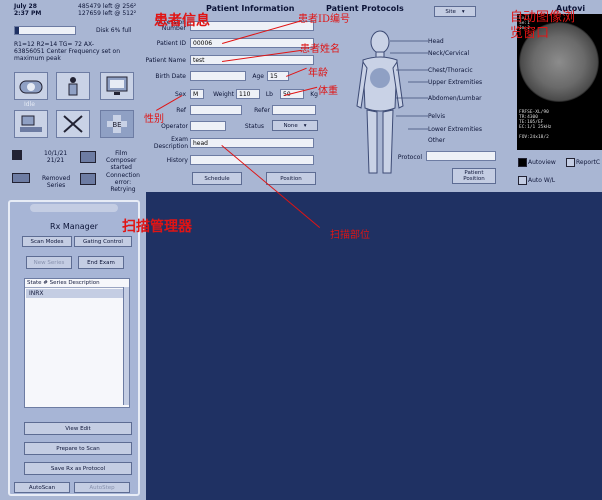 The height and width of the screenshot is (500, 602). What do you see at coordinates (77, 343) in the screenshot?
I see `series-list: State # Series Description INRX` at bounding box center [77, 343].